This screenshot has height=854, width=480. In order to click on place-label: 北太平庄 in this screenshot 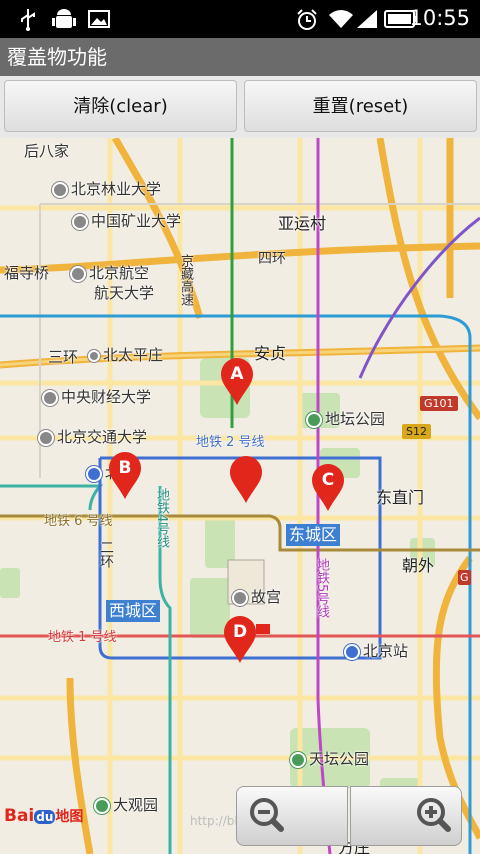, I will do `click(125, 354)`.